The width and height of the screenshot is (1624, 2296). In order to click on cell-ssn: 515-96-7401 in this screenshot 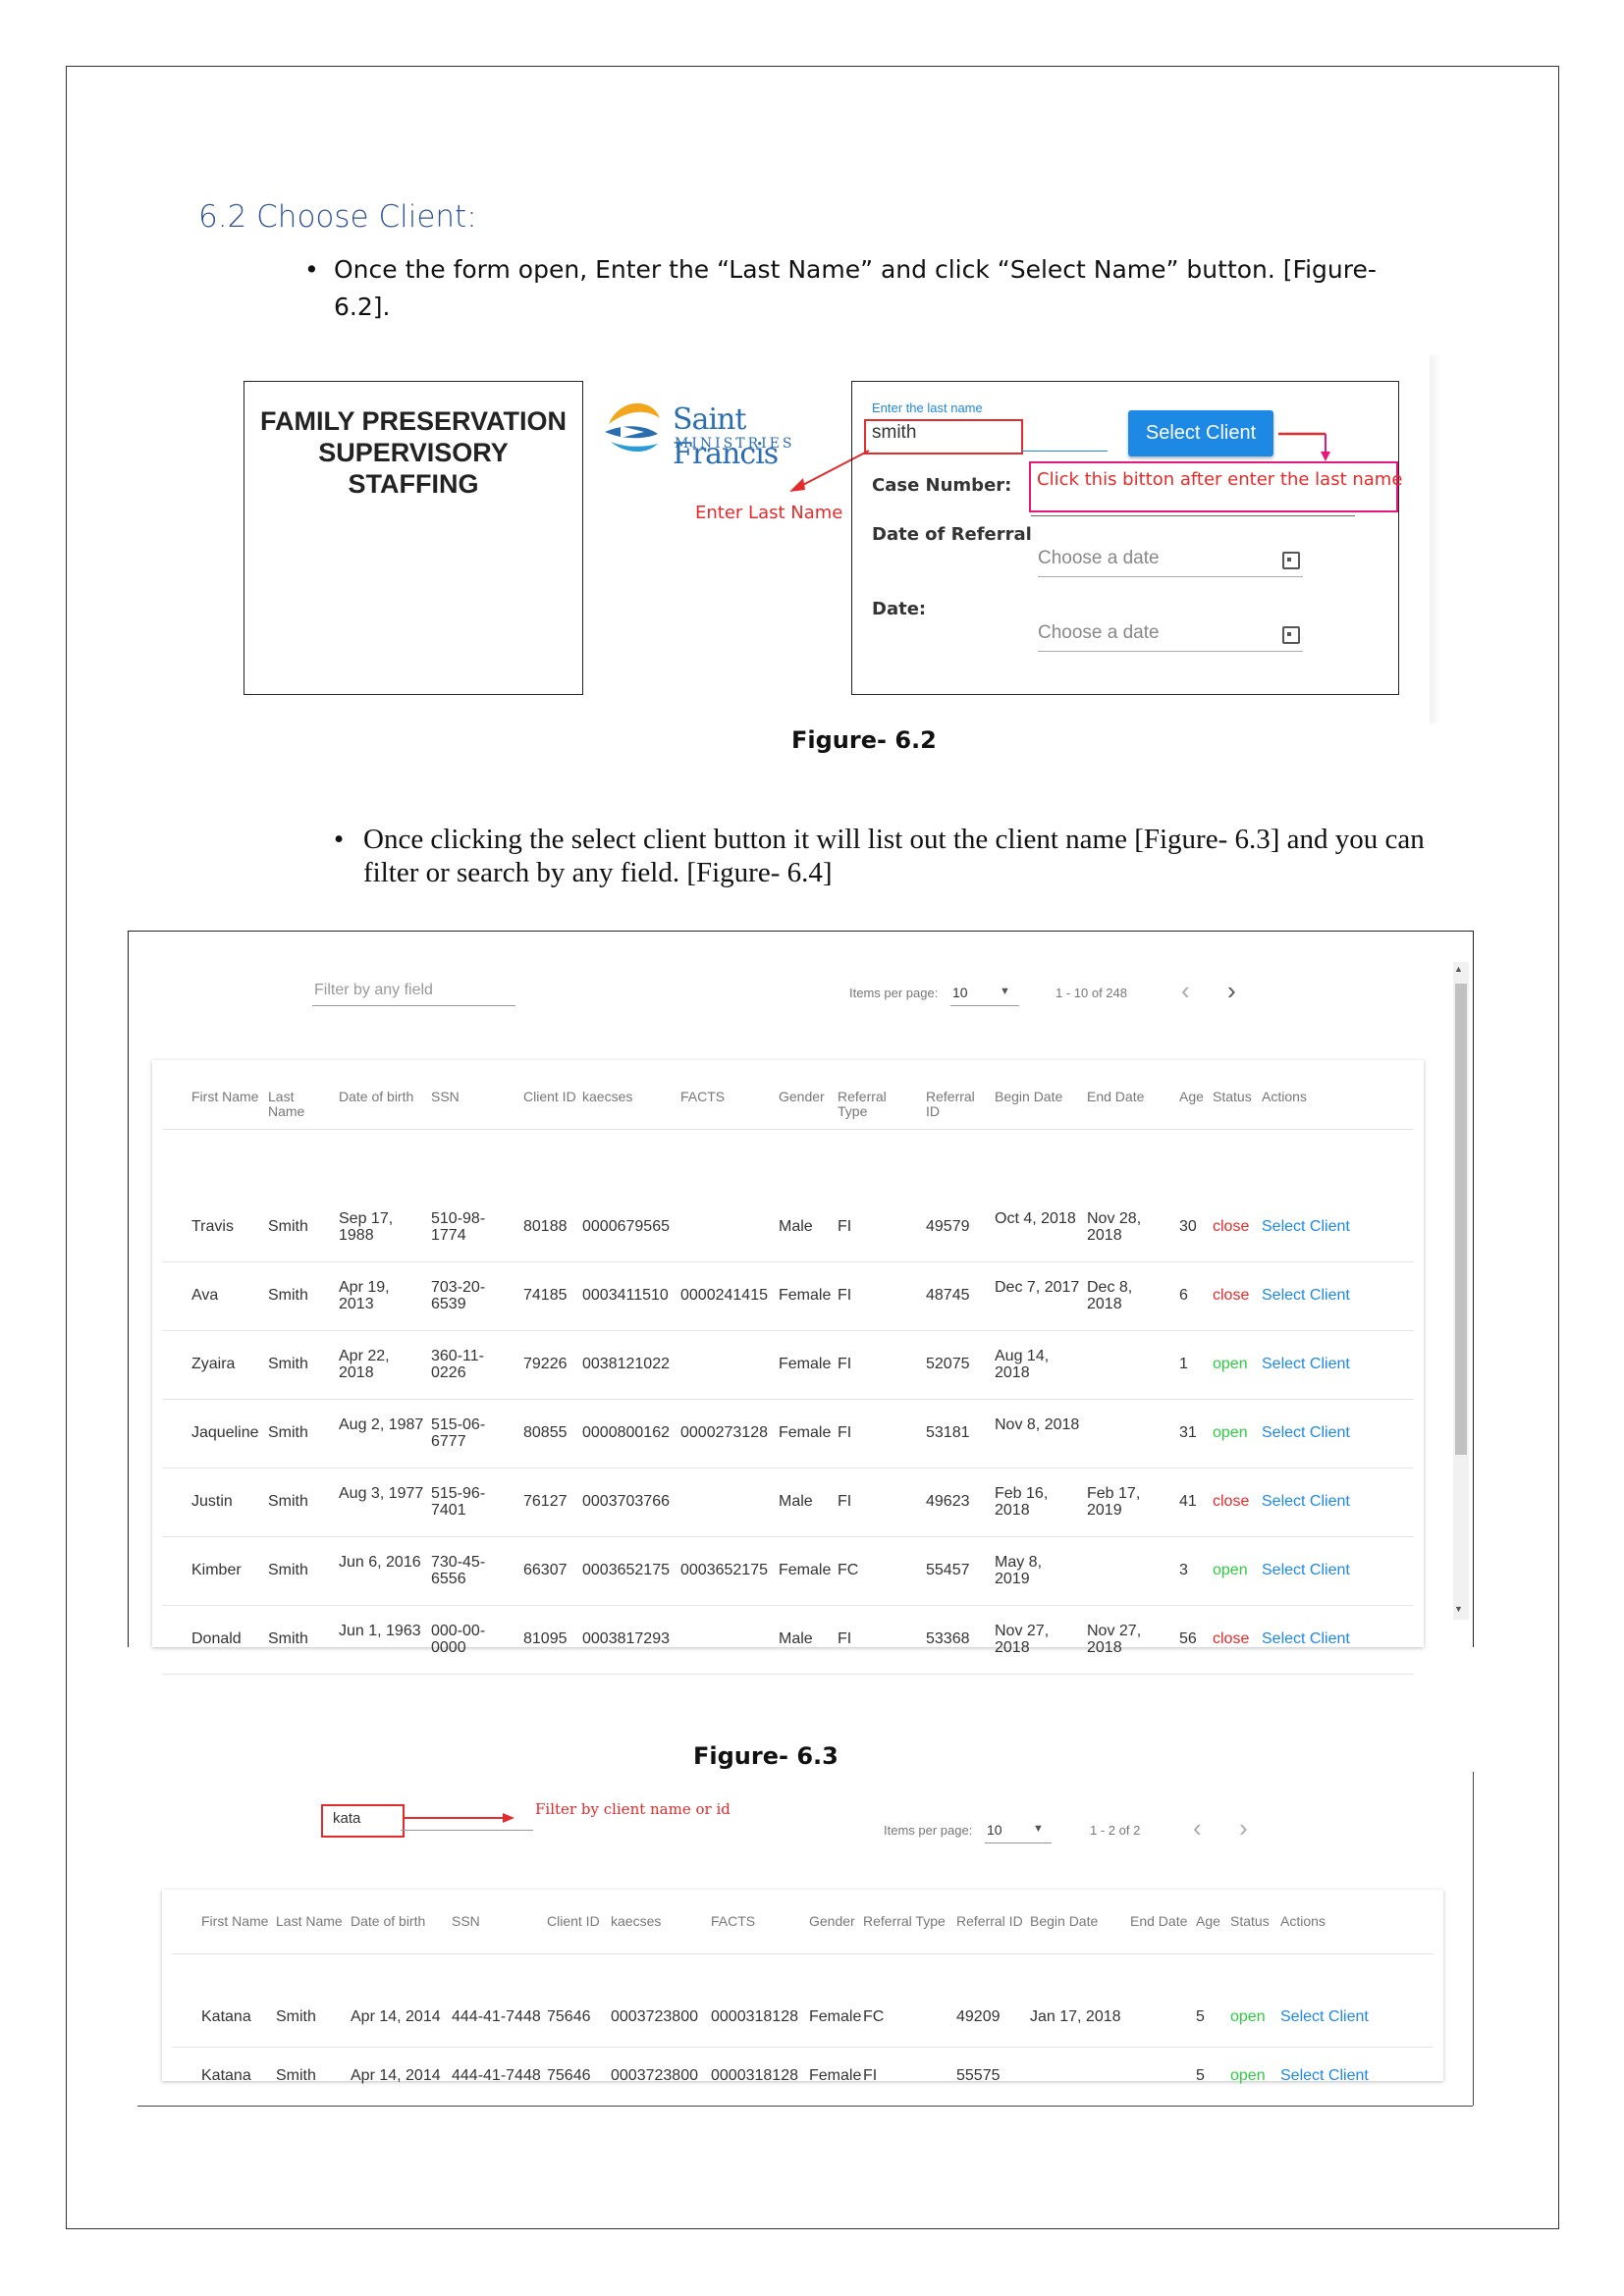, I will do `click(458, 1502)`.